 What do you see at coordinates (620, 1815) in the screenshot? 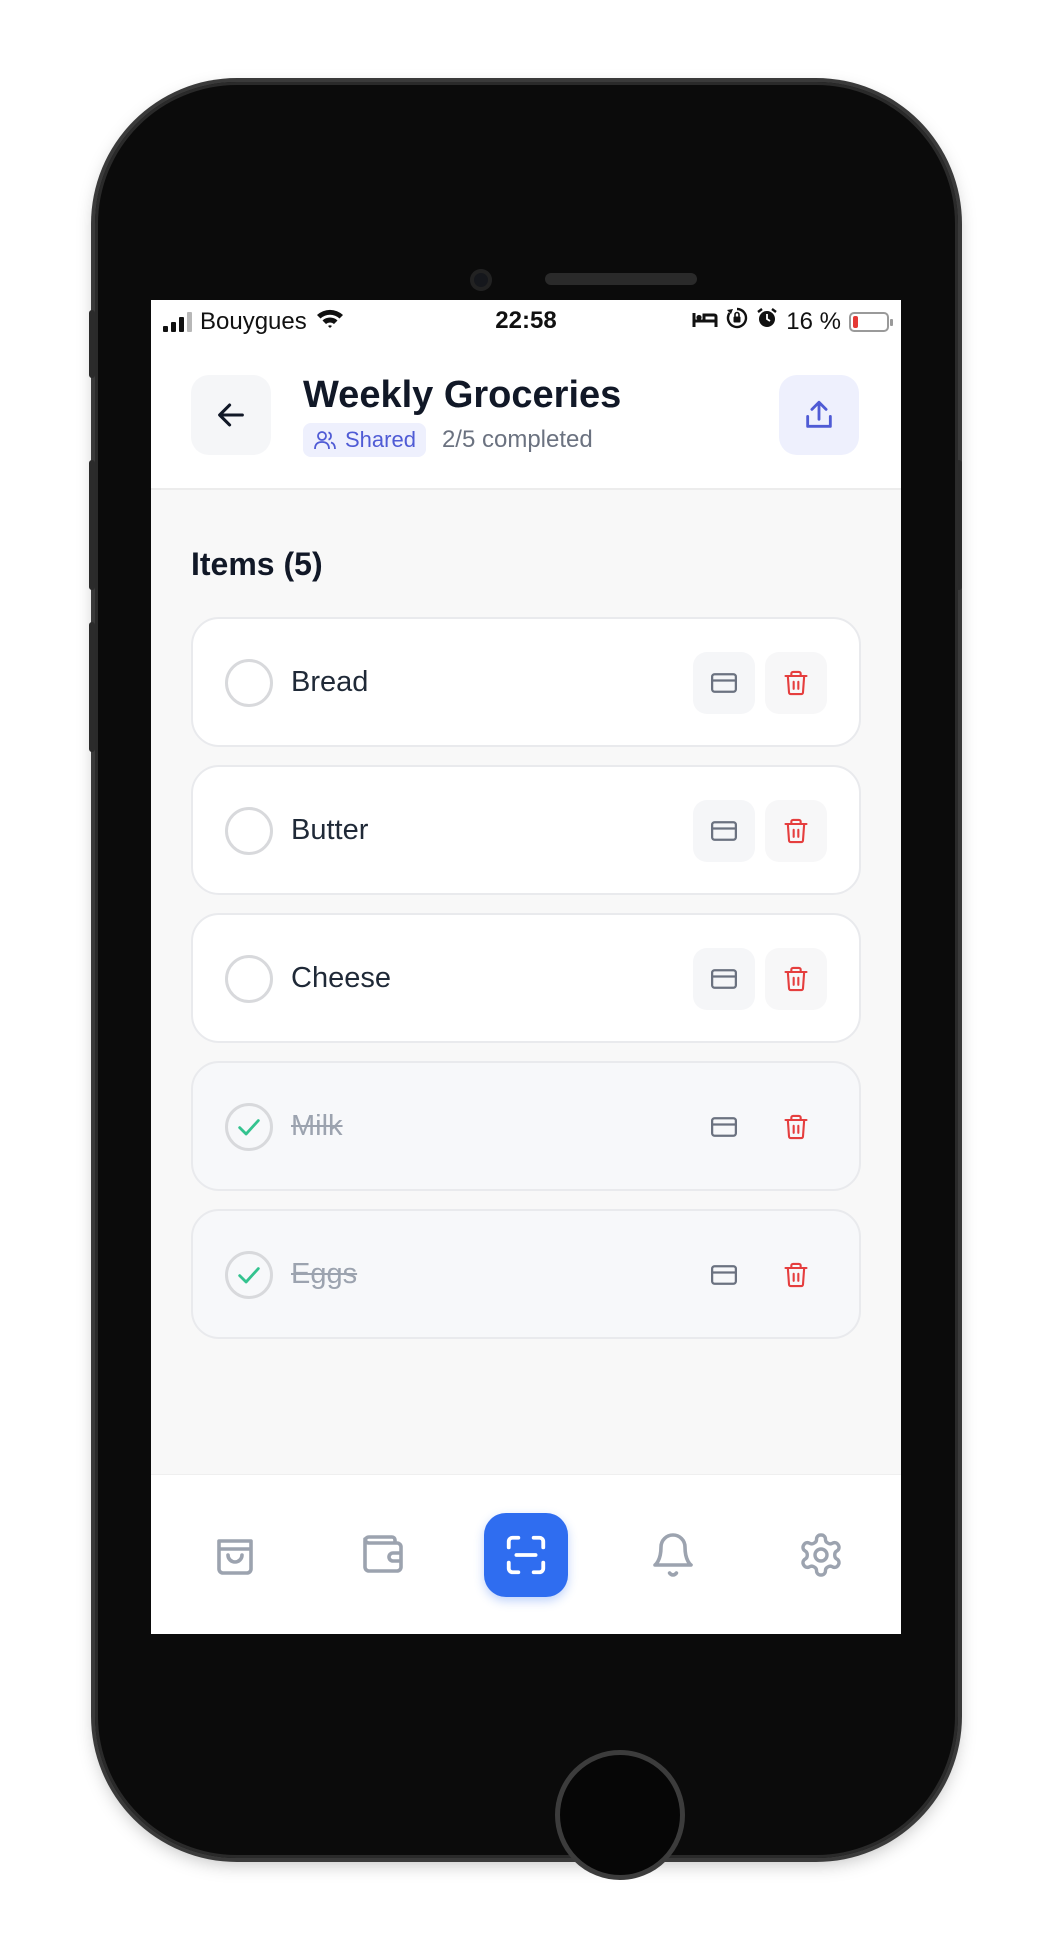
I see `home-button` at bounding box center [620, 1815].